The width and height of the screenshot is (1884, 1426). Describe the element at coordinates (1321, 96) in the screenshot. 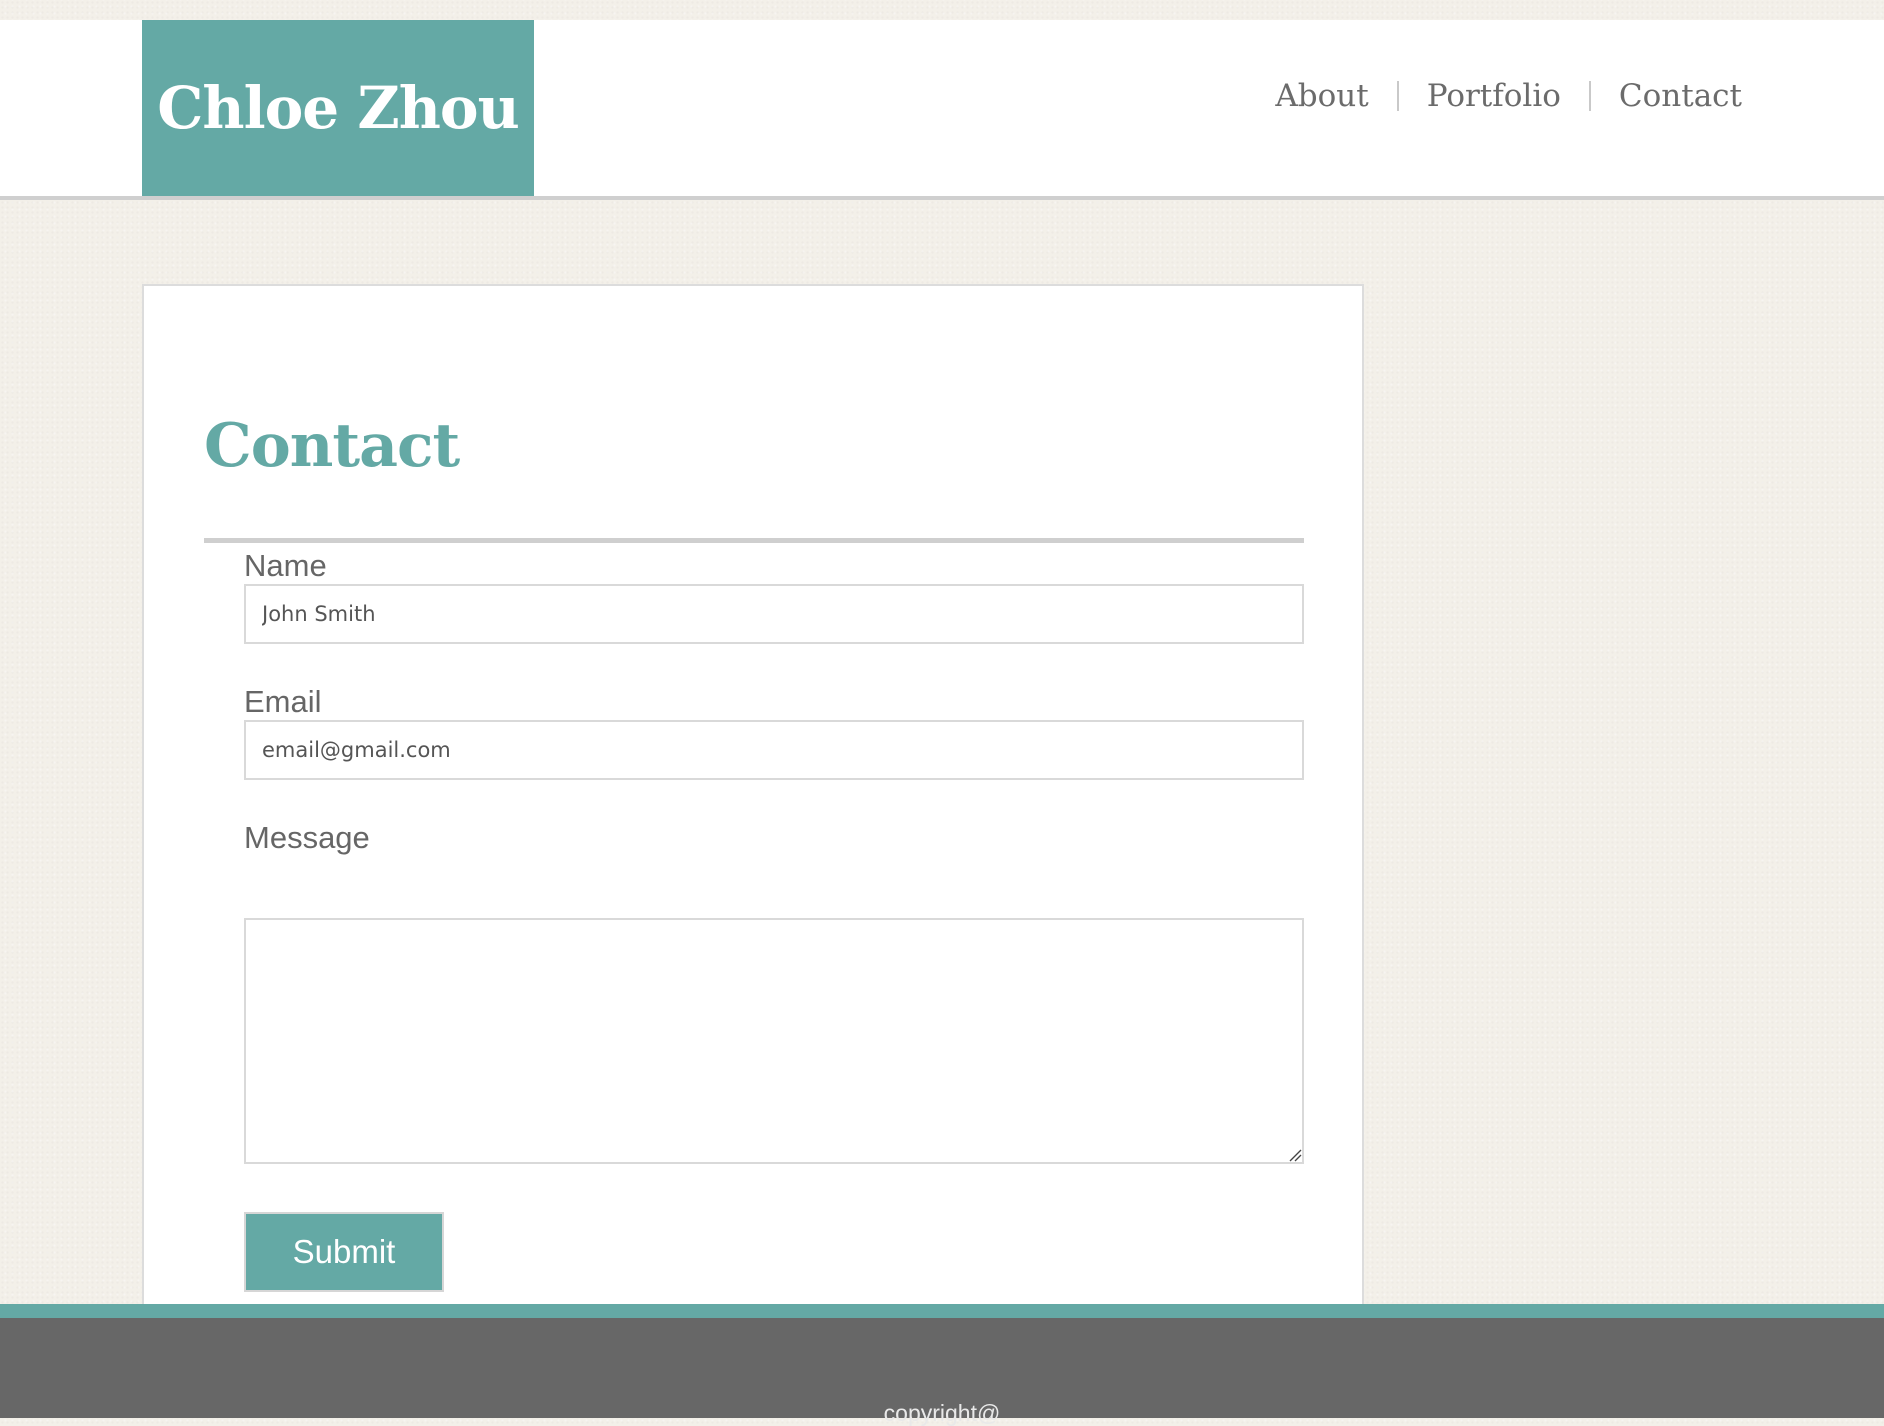

I see `nav-link-about: About` at that location.